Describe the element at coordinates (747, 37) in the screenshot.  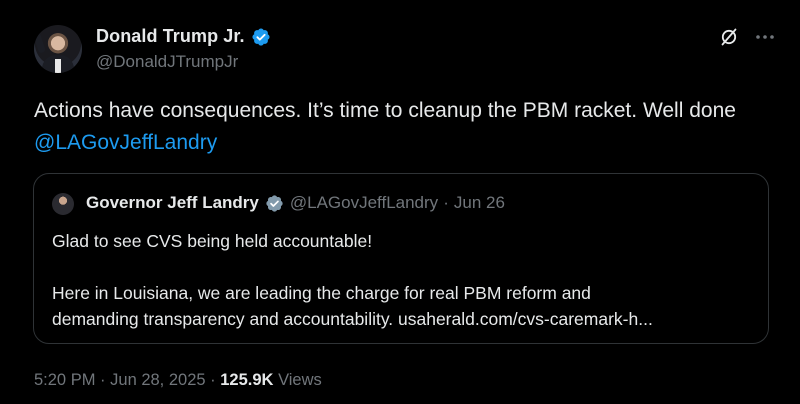
I see `tweet-actions-top` at that location.